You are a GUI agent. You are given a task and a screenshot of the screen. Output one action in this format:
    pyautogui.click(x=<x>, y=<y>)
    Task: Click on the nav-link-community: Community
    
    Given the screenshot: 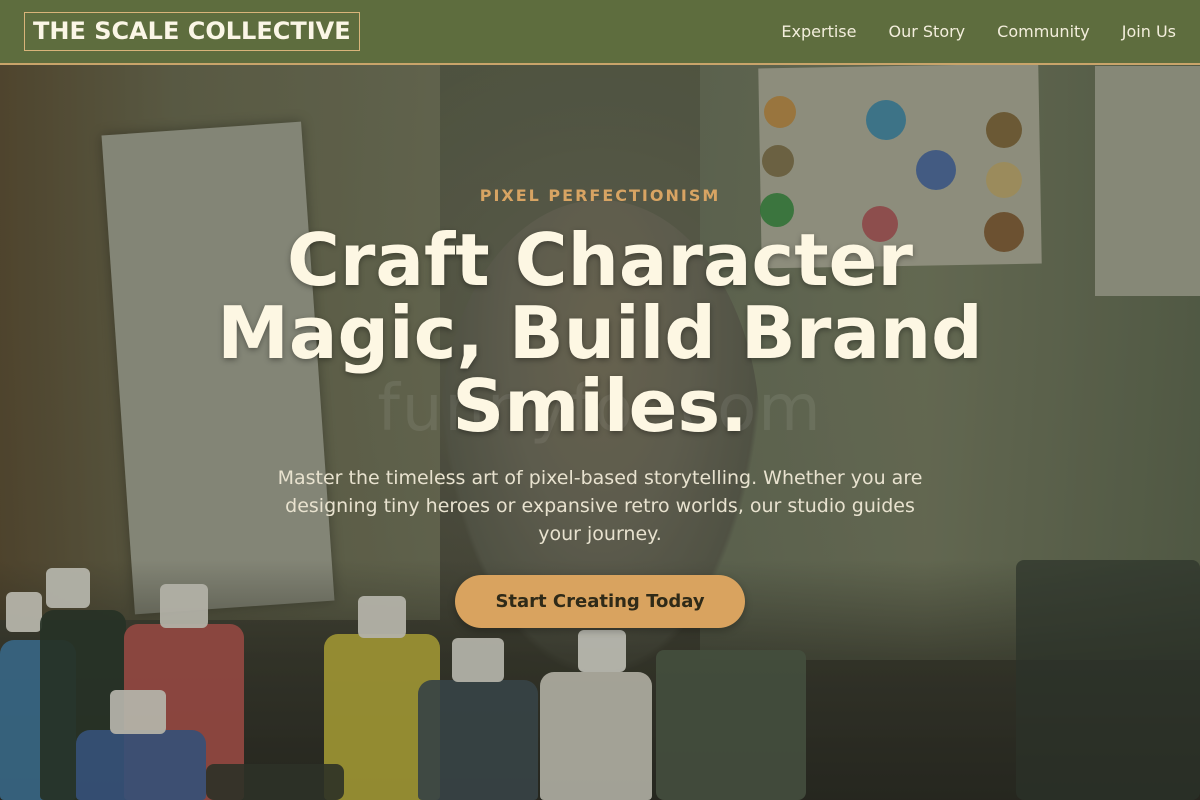 What is the action you would take?
    pyautogui.click(x=1043, y=31)
    